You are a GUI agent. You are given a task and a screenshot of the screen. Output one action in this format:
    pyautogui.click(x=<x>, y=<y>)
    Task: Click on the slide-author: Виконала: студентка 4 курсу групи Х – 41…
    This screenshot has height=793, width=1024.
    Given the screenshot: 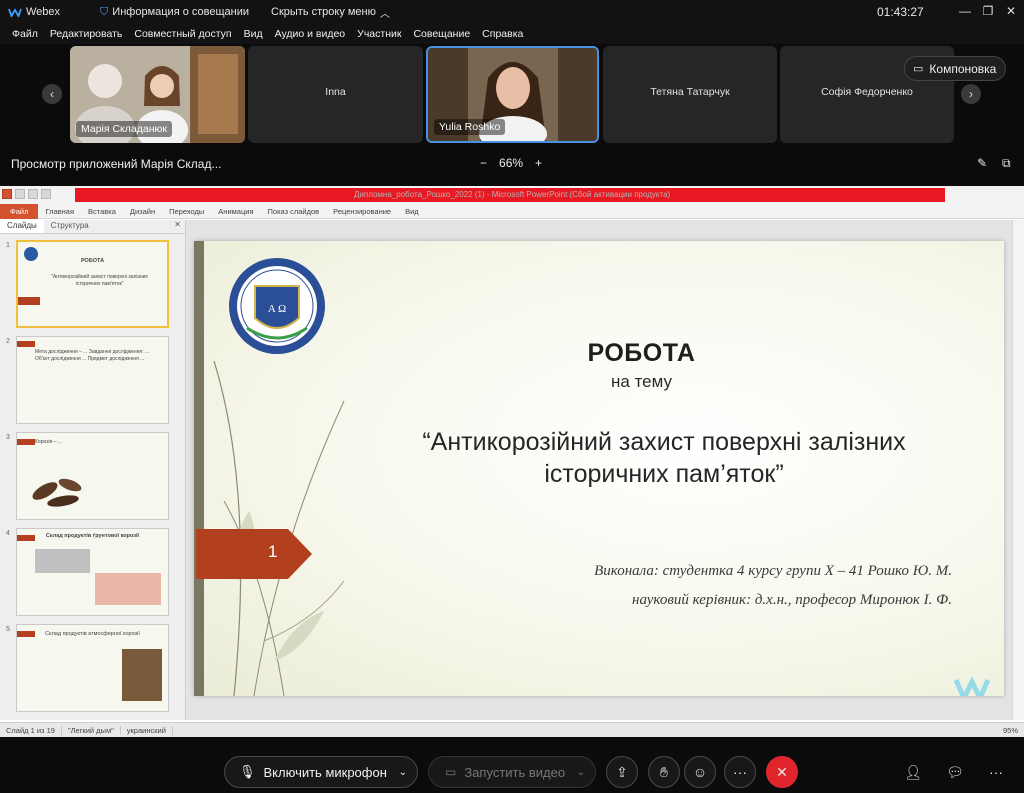 What is the action you would take?
    pyautogui.click(x=773, y=571)
    